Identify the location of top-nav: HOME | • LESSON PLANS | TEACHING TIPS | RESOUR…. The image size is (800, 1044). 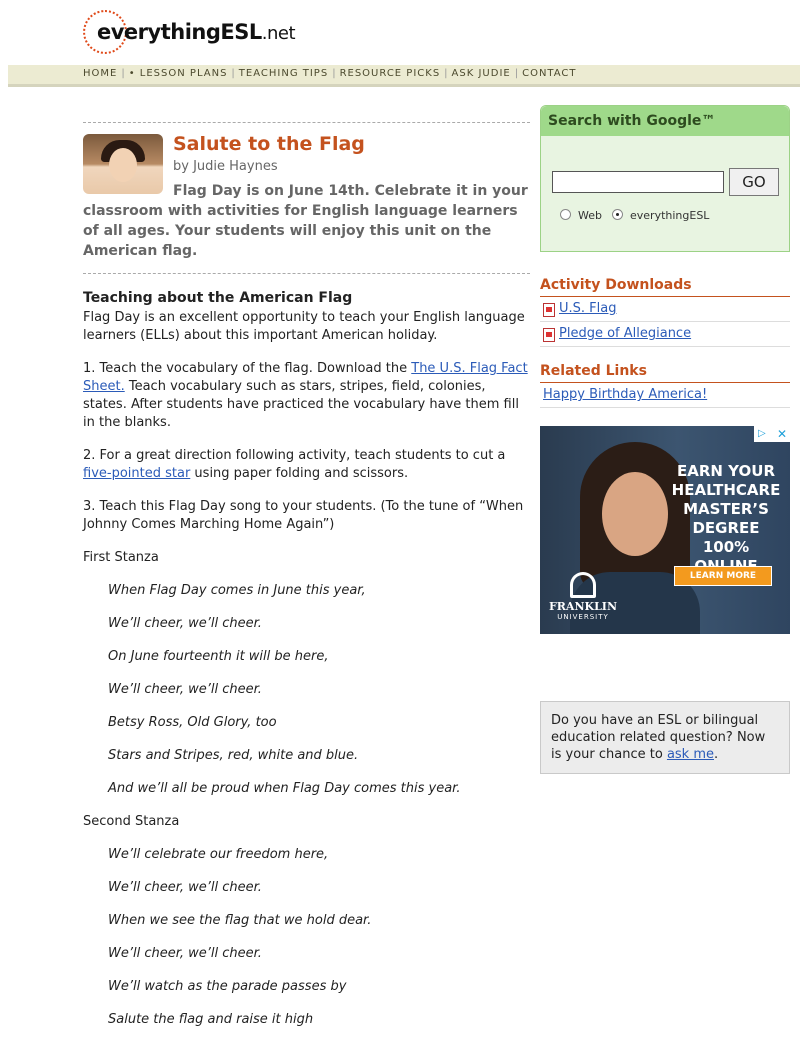
(404, 76).